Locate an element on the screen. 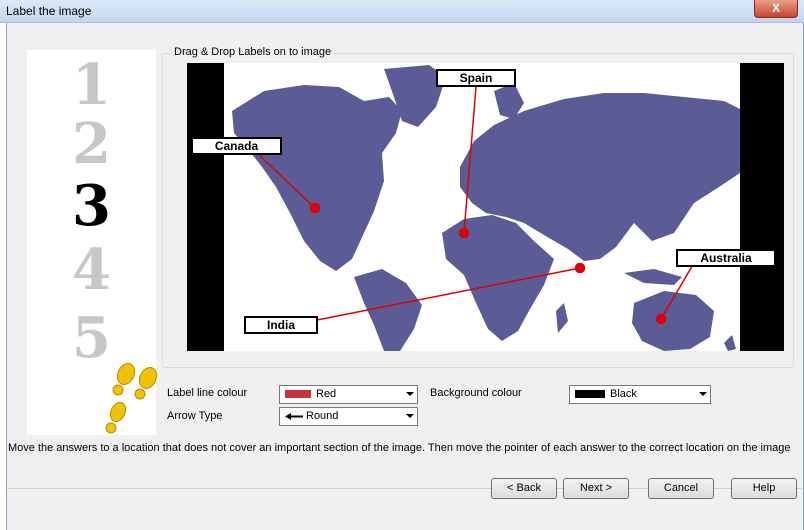  step-1: 1 is located at coordinates (91, 85).